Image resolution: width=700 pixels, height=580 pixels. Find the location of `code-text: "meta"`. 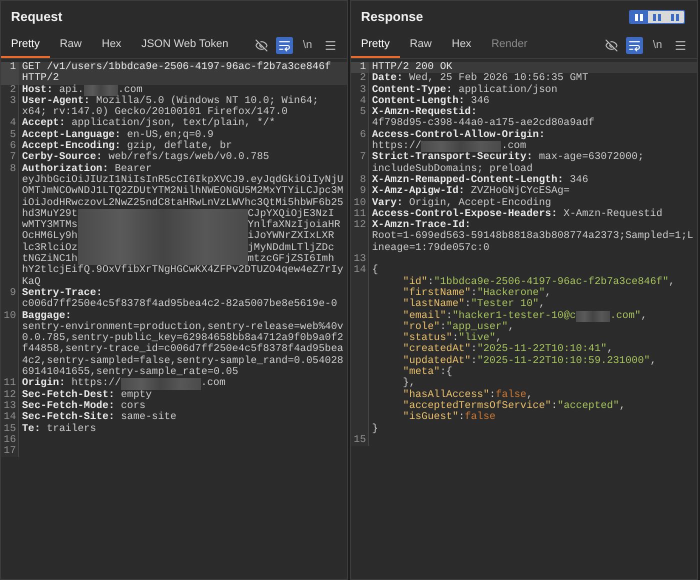

code-text: "meta" is located at coordinates (421, 372).